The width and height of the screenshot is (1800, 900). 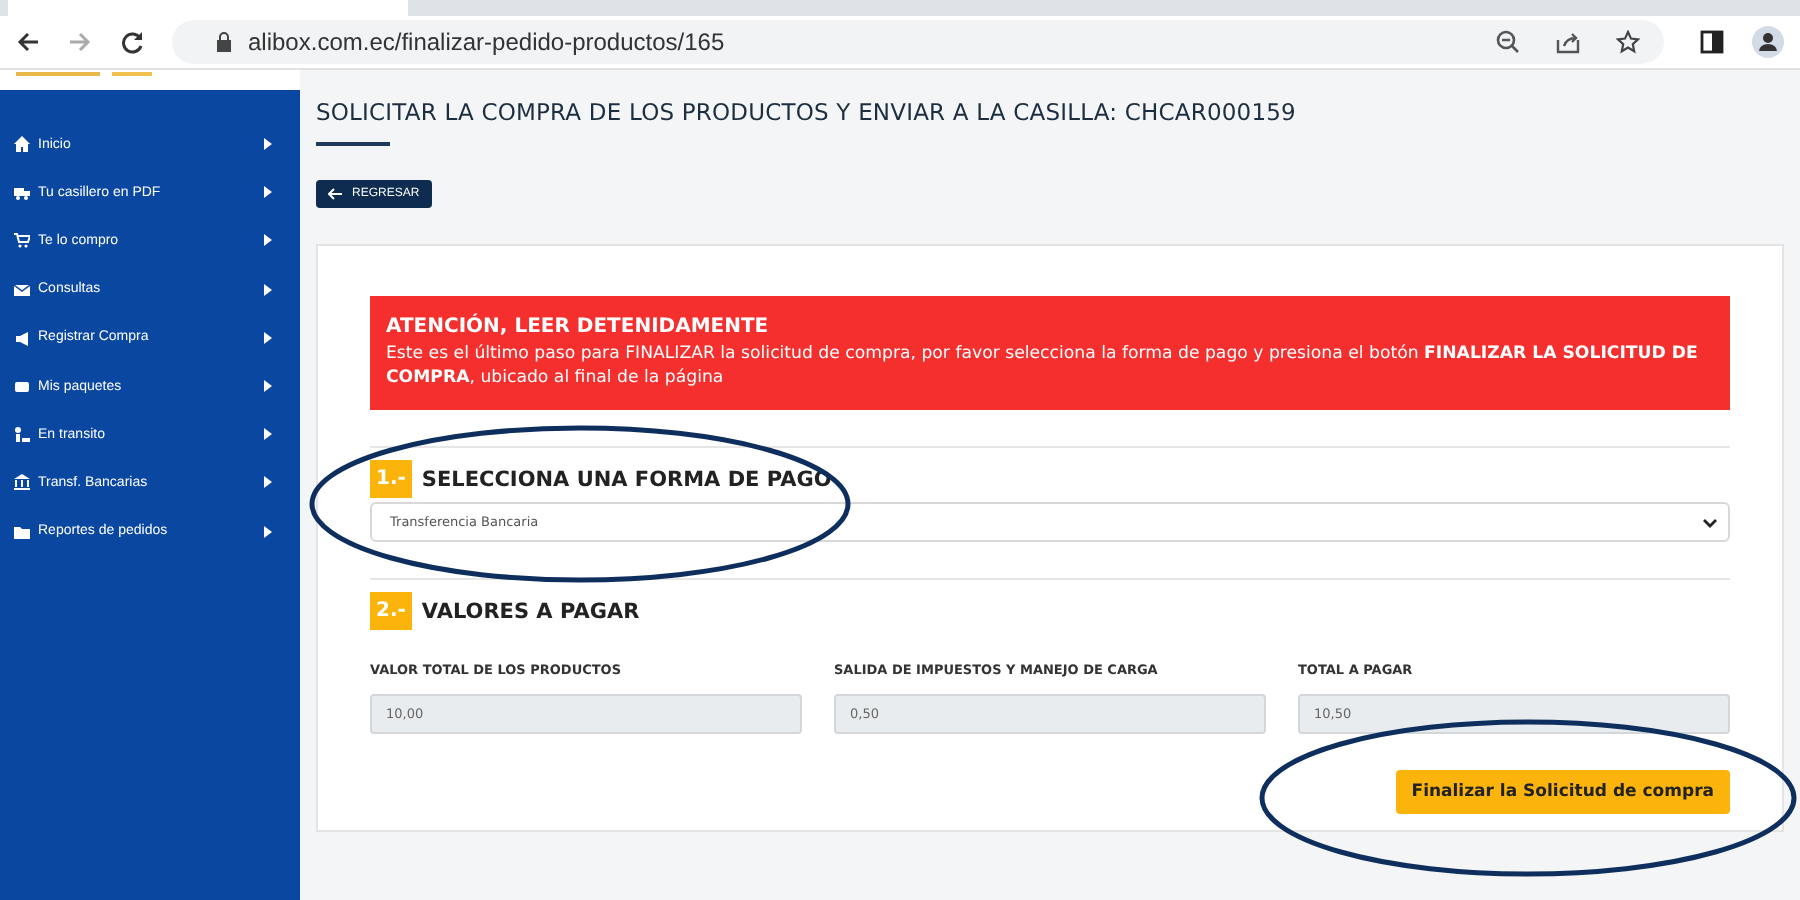 I want to click on step-number: 1.-, so click(x=391, y=479).